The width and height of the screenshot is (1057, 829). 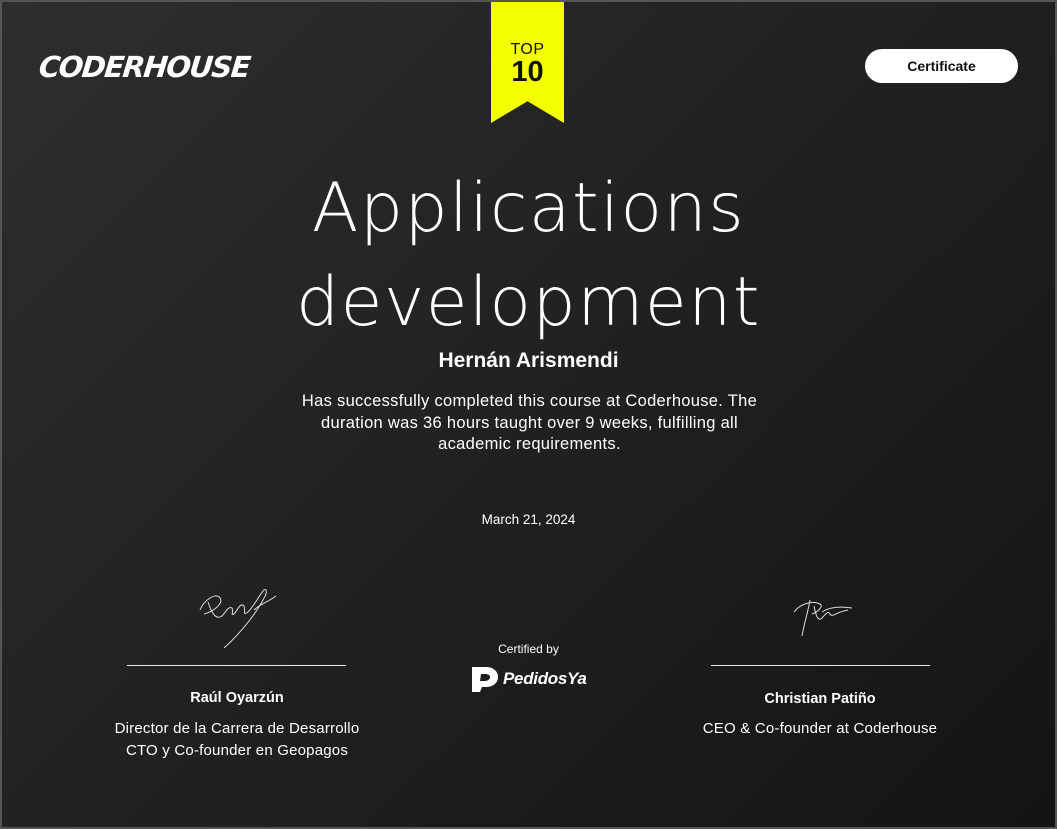 What do you see at coordinates (528, 208) in the screenshot?
I see `course-title-line-1: Applications` at bounding box center [528, 208].